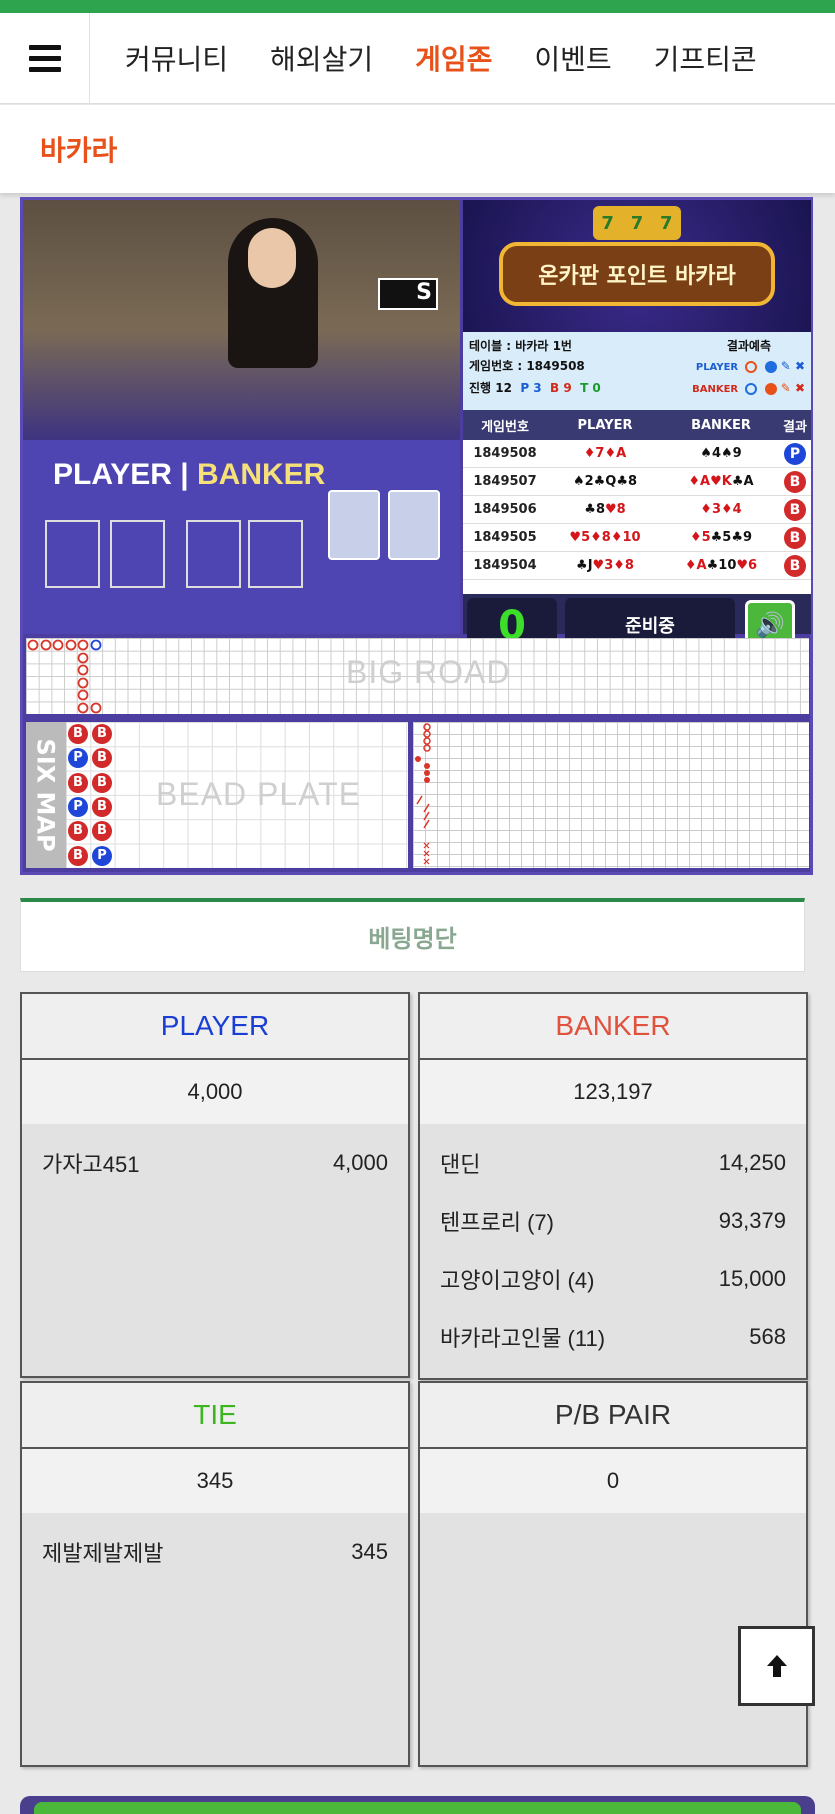 This screenshot has width=835, height=1814. I want to click on main-nav: 커뮤니티 해외살기 게임존 이벤트 기프티콘, so click(417, 58).